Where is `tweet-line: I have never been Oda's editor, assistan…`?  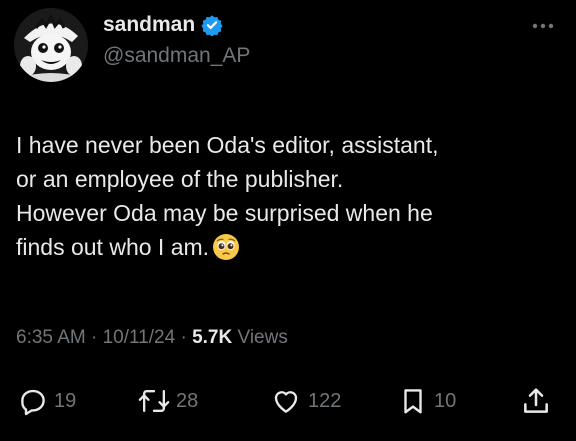 tweet-line: I have never been Oda's editor, assistan… is located at coordinates (227, 145).